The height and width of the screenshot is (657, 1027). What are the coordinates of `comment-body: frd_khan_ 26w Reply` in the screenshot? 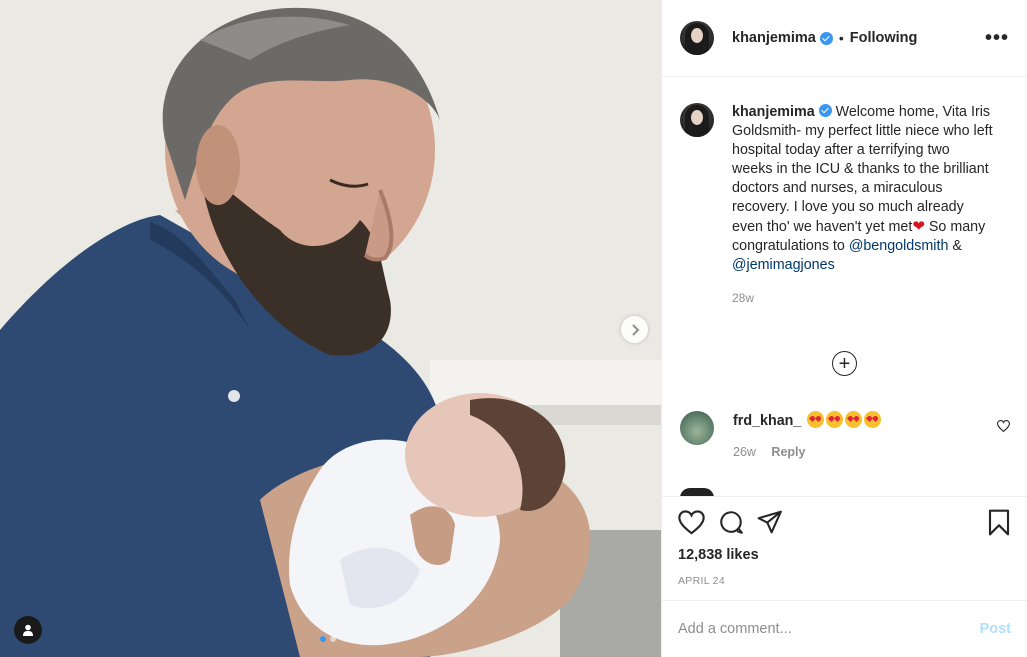 It's located at (807, 435).